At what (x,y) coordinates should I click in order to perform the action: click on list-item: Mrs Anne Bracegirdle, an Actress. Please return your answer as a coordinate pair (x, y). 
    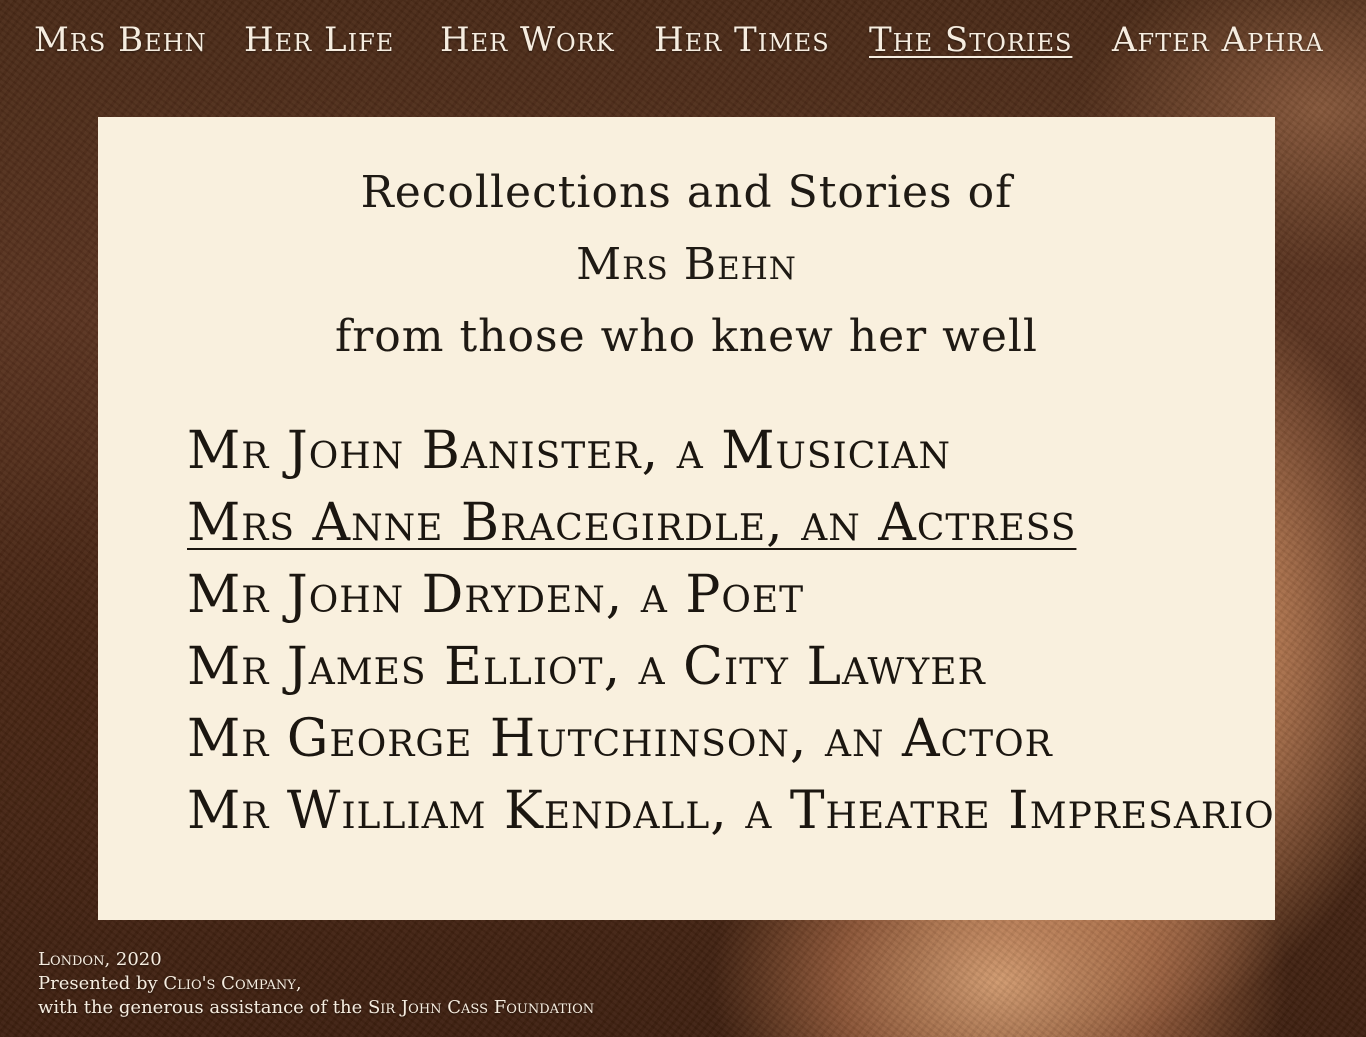
    Looking at the image, I should click on (731, 523).